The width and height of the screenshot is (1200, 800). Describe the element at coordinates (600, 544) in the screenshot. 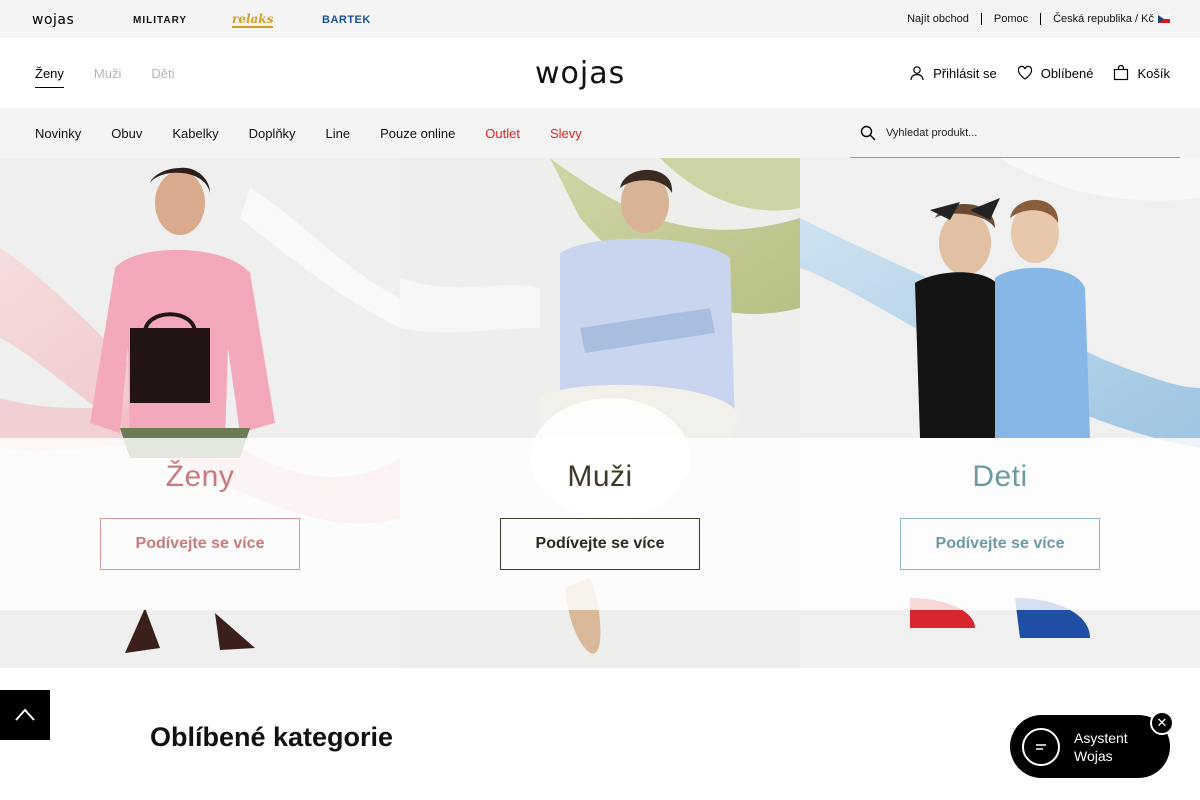

I see `men-see-more-button: Podívejte se více` at that location.